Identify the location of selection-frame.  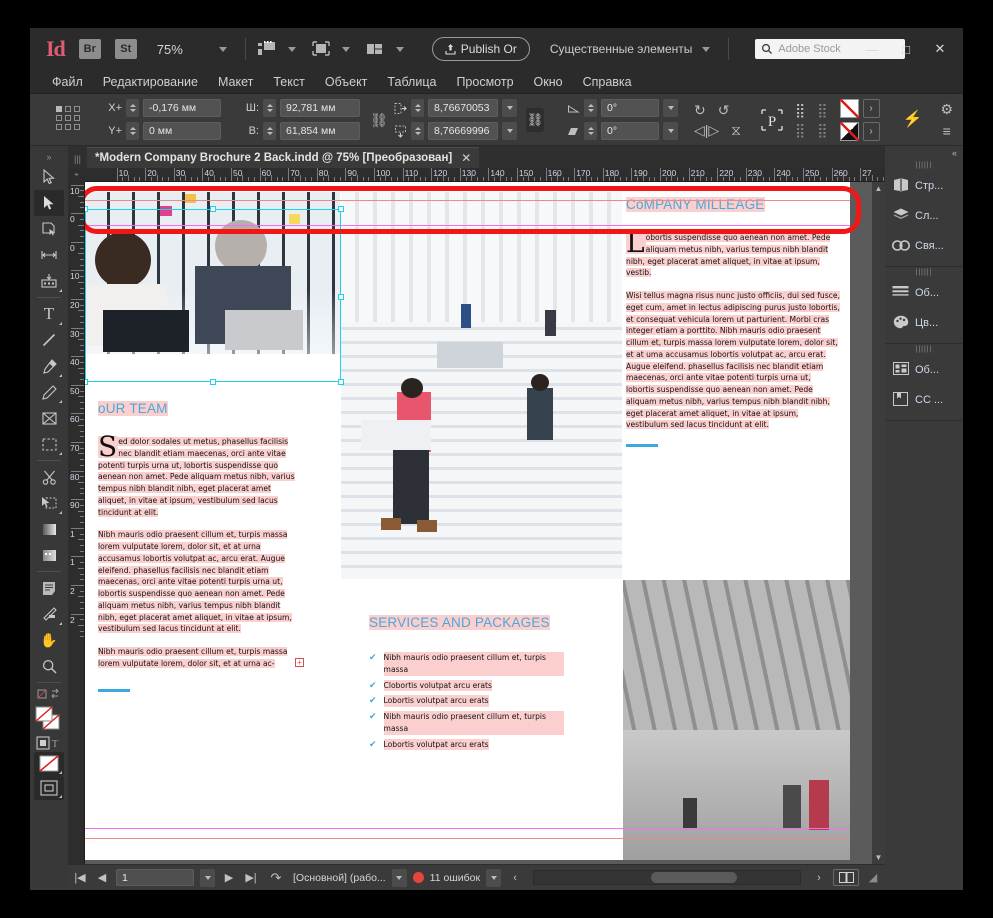
(213, 295).